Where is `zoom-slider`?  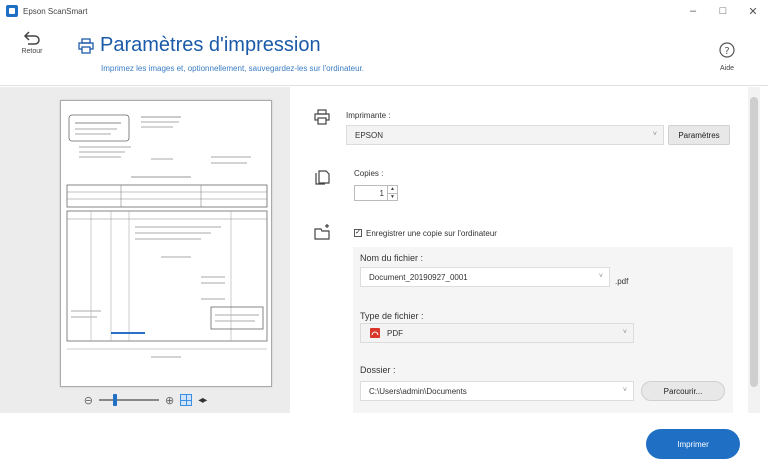 zoom-slider is located at coordinates (128, 400).